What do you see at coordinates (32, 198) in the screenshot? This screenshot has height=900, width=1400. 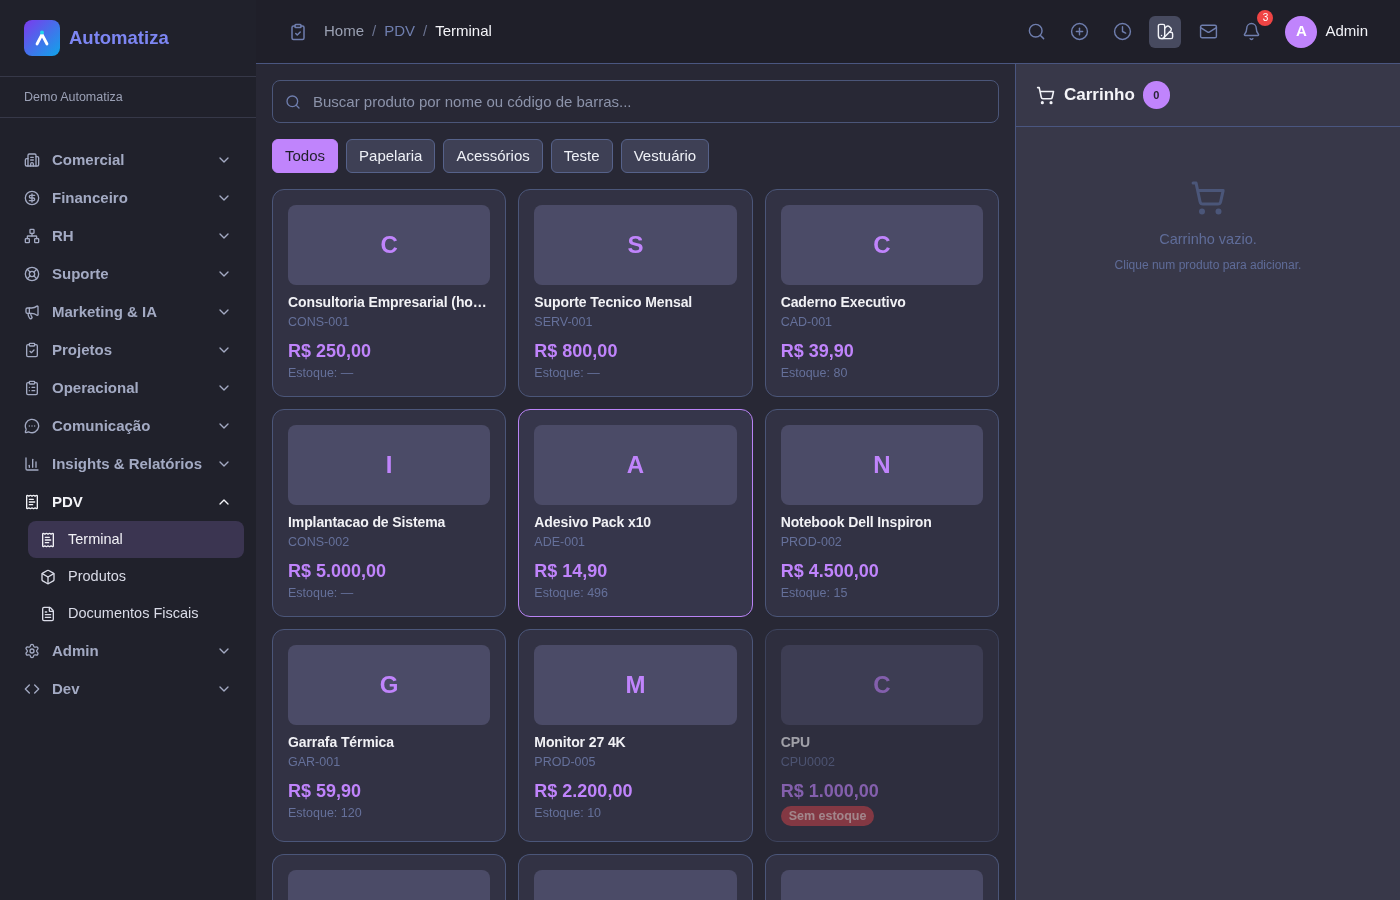 I see `dollar-coin-icon` at bounding box center [32, 198].